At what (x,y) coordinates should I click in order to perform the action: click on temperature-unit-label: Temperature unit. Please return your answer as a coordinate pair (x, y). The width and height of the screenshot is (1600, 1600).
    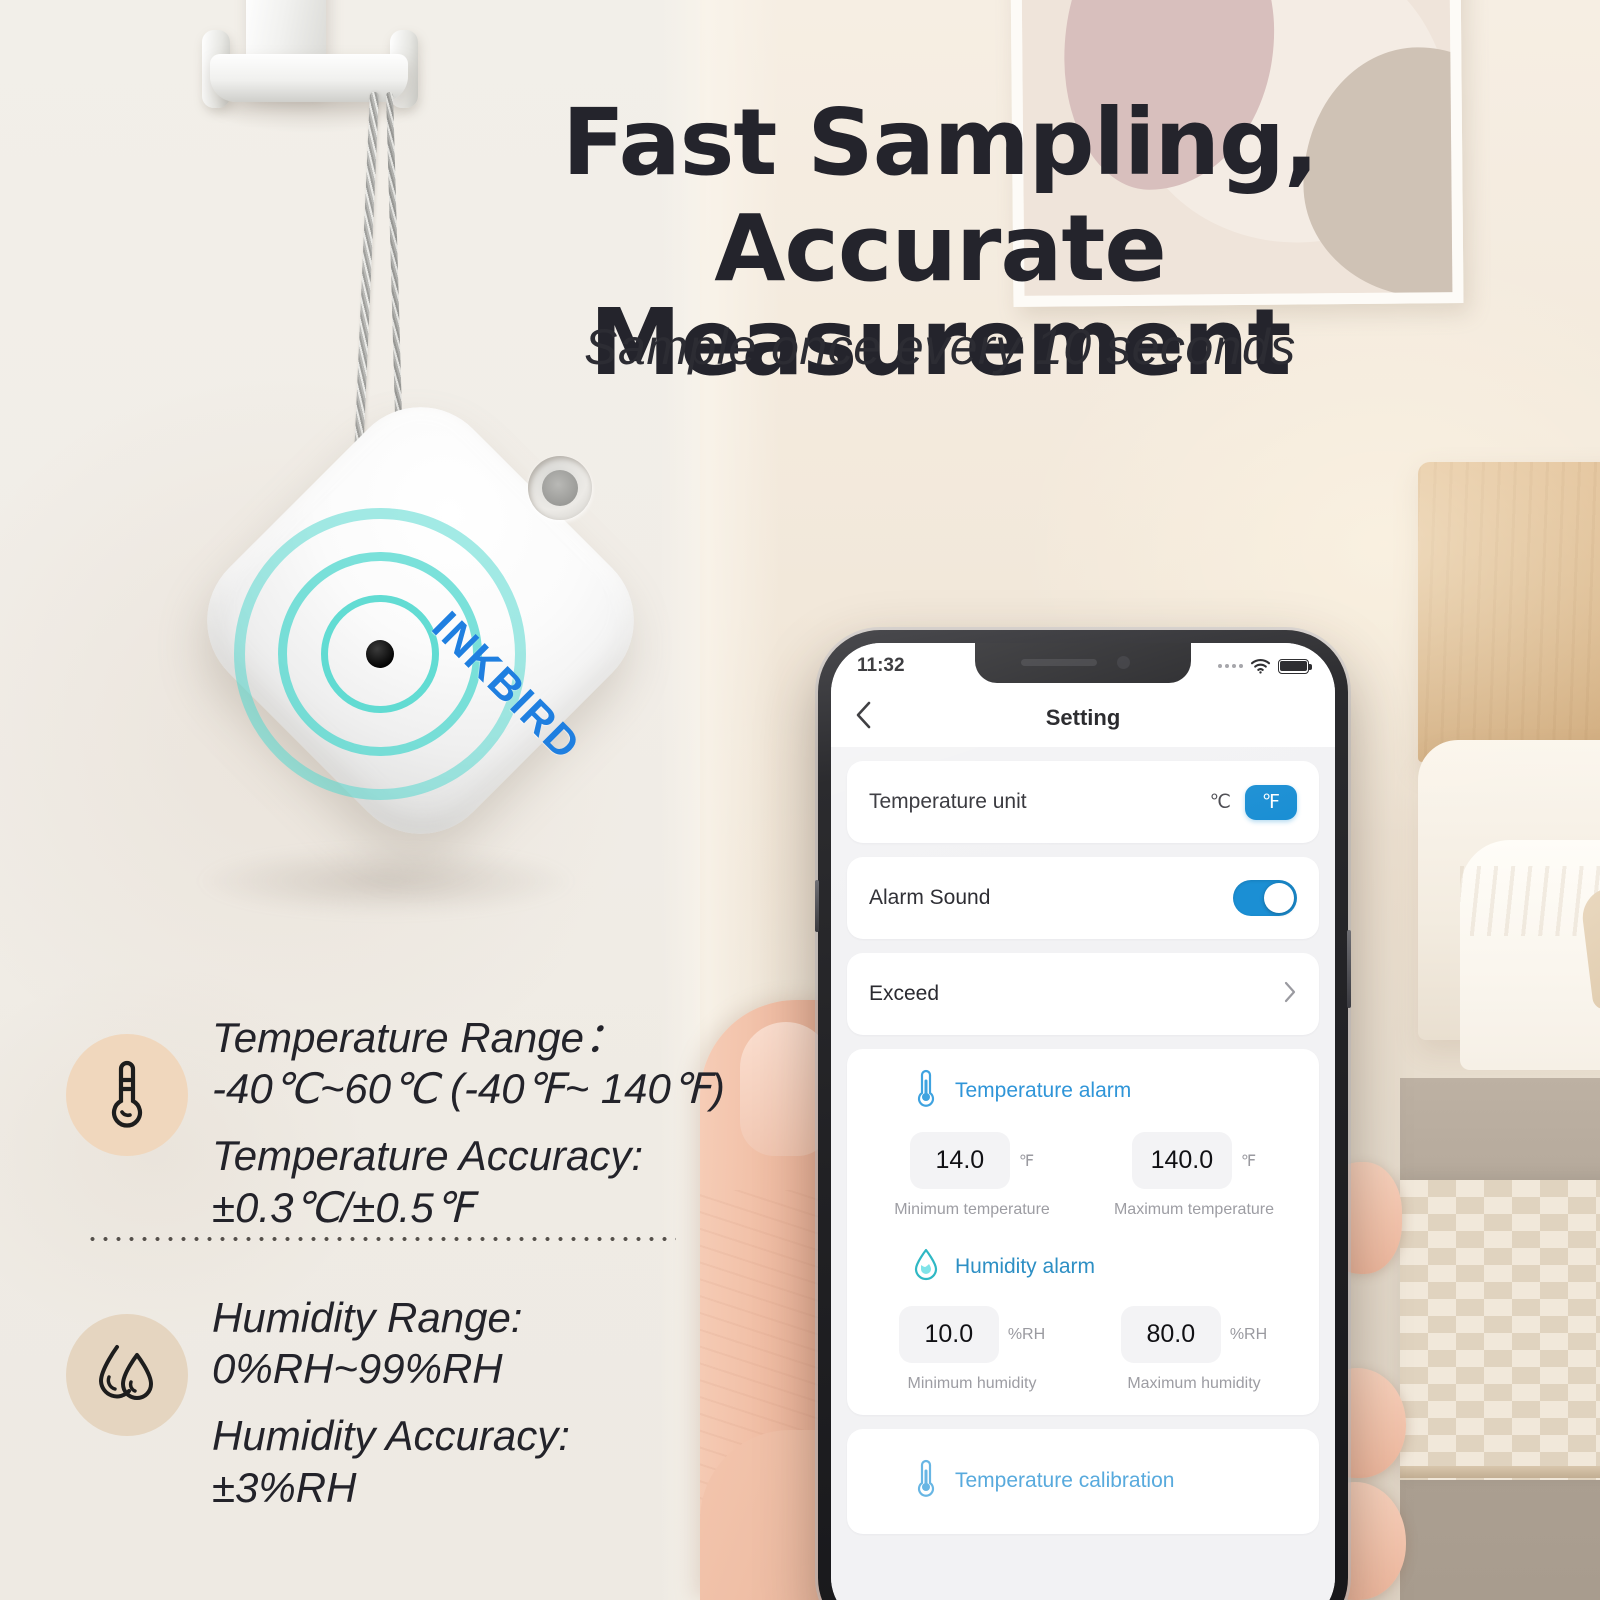
    Looking at the image, I should click on (948, 801).